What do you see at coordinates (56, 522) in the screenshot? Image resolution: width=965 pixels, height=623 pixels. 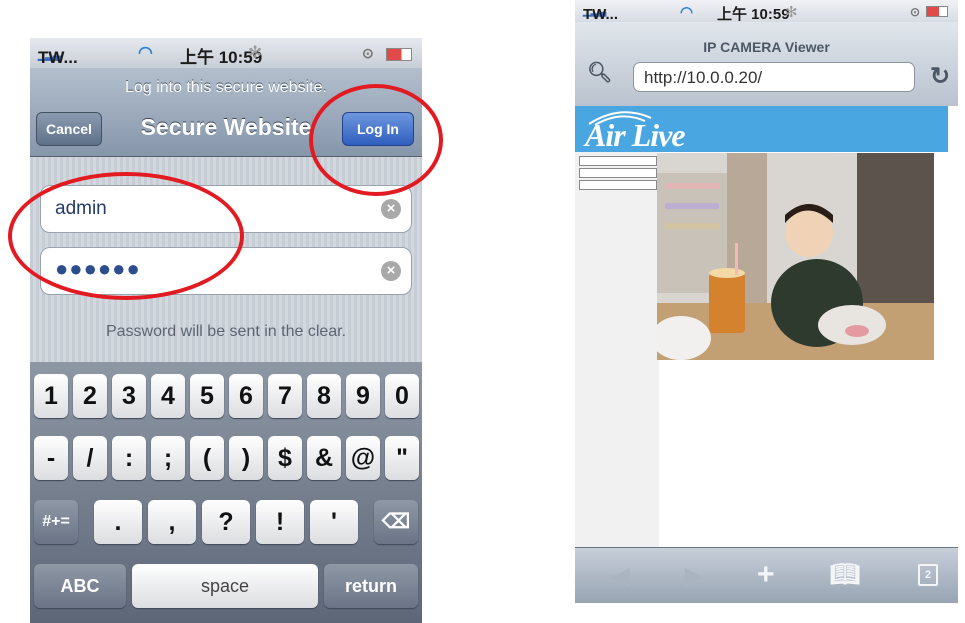 I see `more-symbols-key: #+=` at bounding box center [56, 522].